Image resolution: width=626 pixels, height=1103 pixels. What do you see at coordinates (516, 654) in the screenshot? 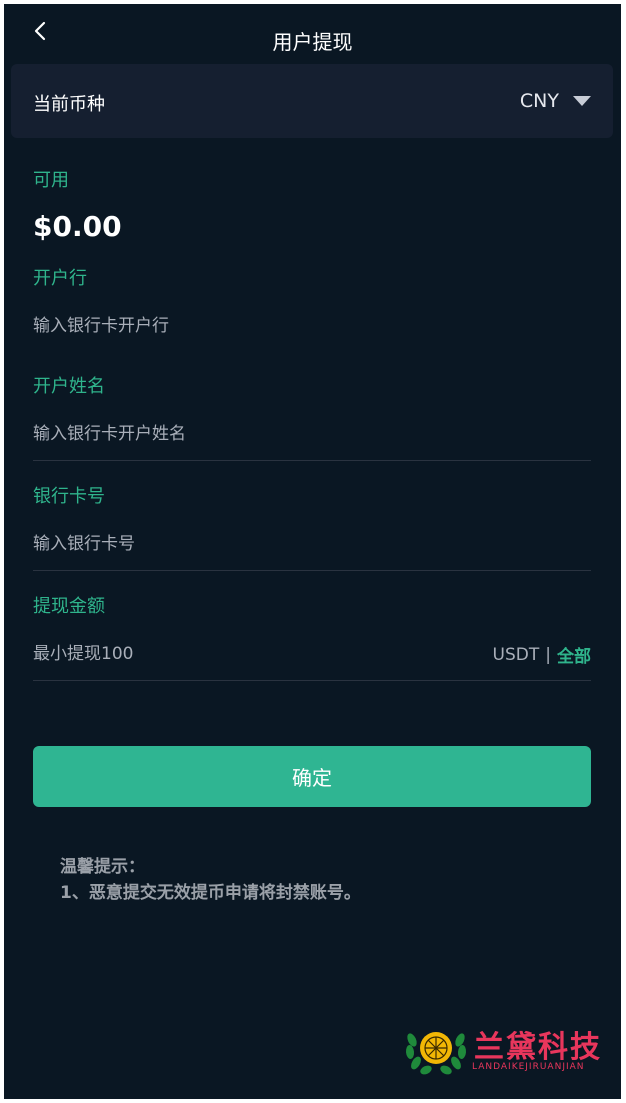
I see `currency-unit: USDT` at bounding box center [516, 654].